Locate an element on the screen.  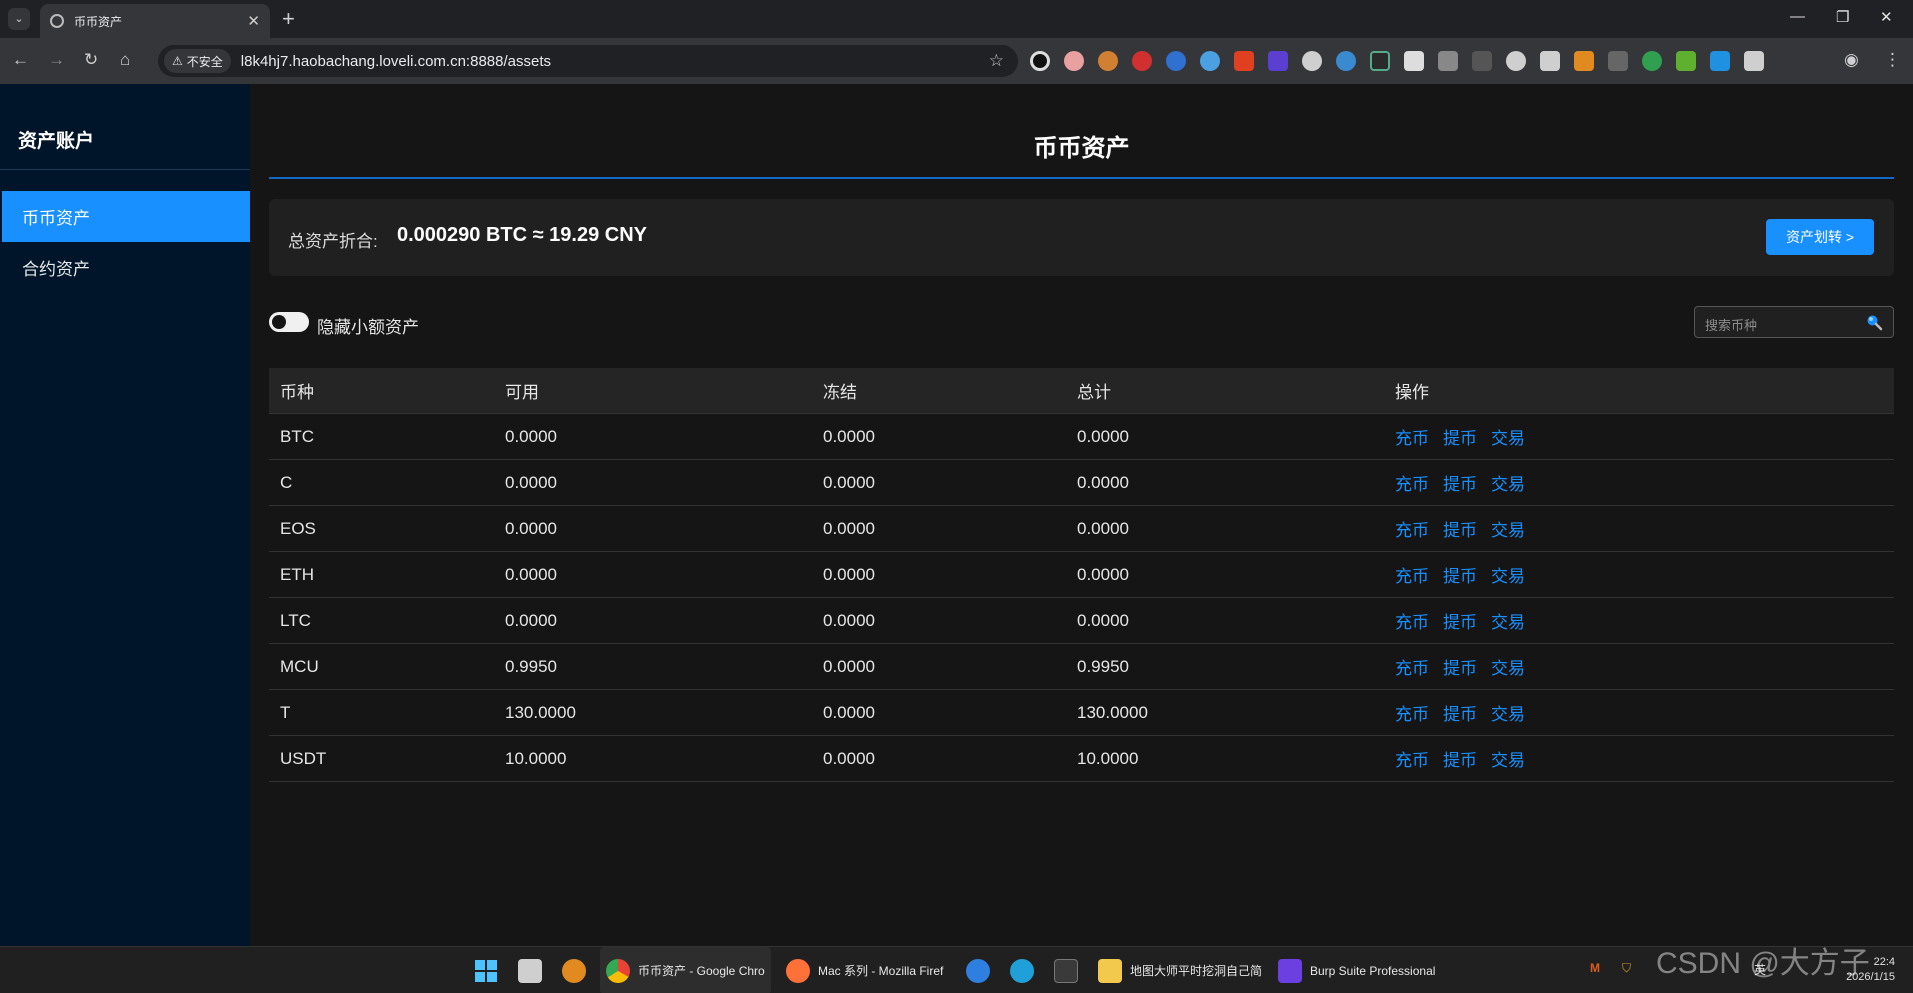
task-view-button is located at coordinates (534, 970).